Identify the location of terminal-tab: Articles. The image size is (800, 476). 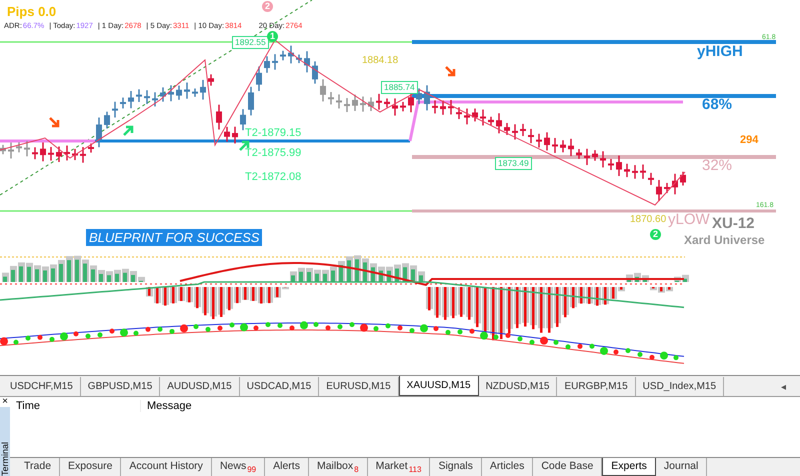
(508, 467).